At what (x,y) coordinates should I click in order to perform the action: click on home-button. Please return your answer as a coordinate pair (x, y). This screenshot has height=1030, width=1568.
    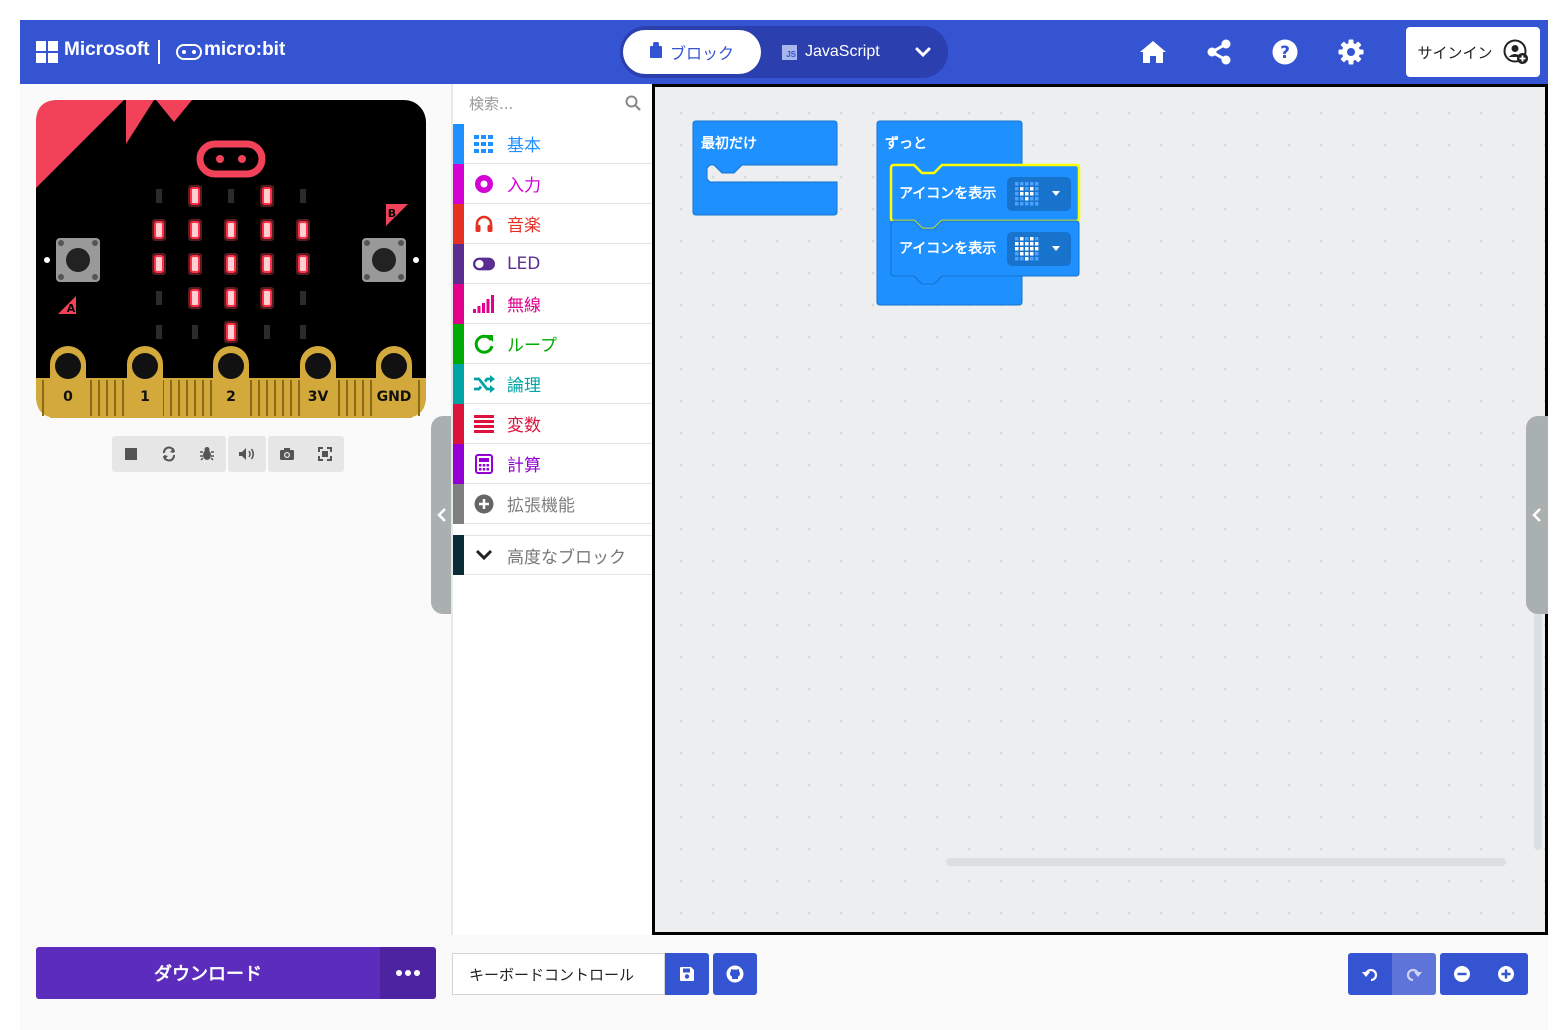
    Looking at the image, I should click on (1153, 52).